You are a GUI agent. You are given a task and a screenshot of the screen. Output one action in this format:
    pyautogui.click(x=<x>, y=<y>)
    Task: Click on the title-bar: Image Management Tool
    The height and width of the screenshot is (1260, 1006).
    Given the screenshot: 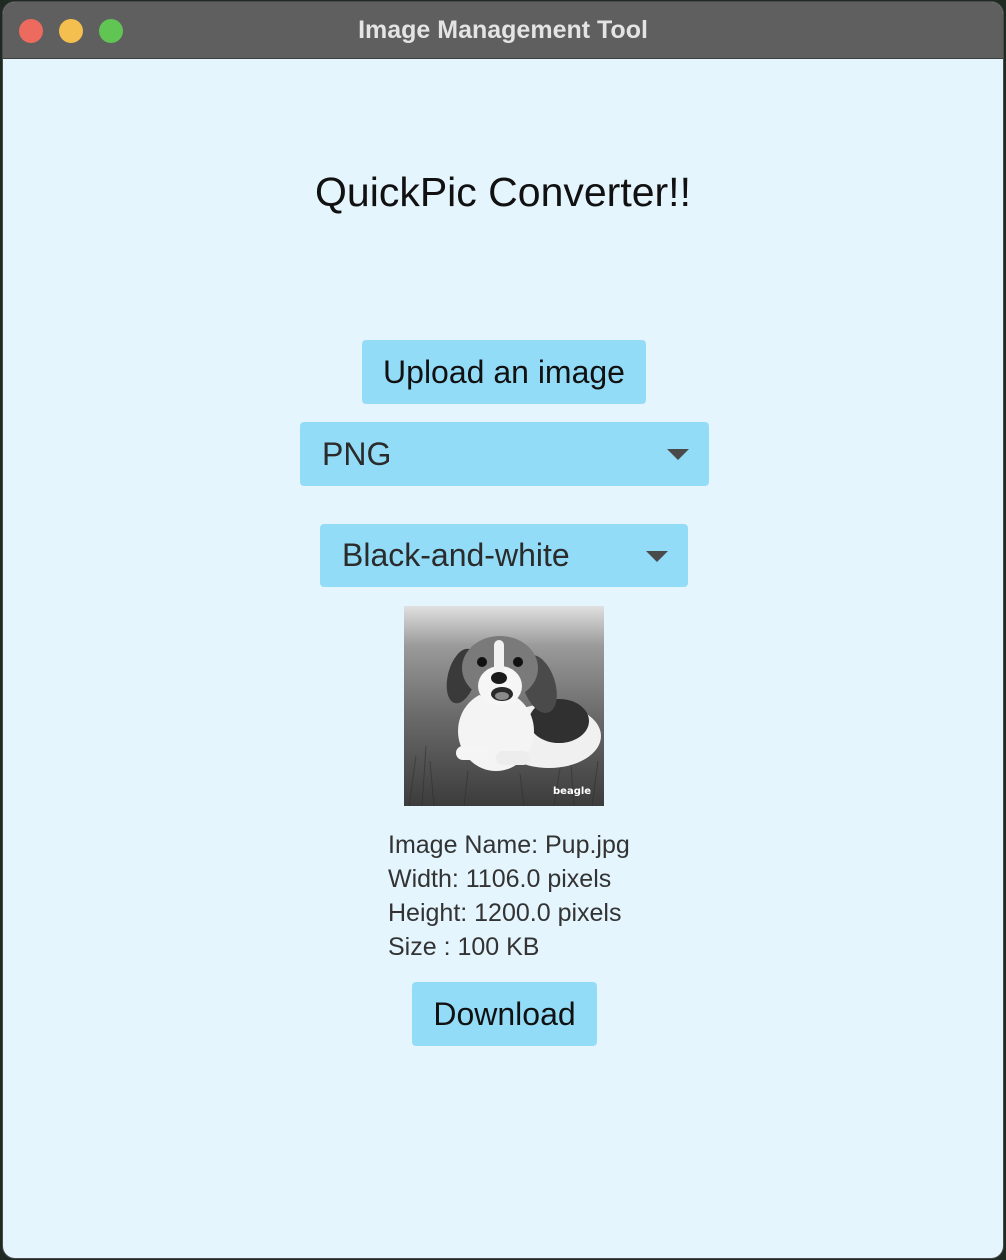 What is the action you would take?
    pyautogui.click(x=503, y=30)
    